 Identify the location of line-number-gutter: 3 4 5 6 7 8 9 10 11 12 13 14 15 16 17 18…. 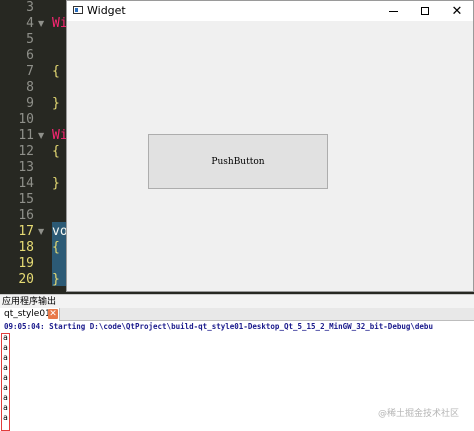
(23, 147).